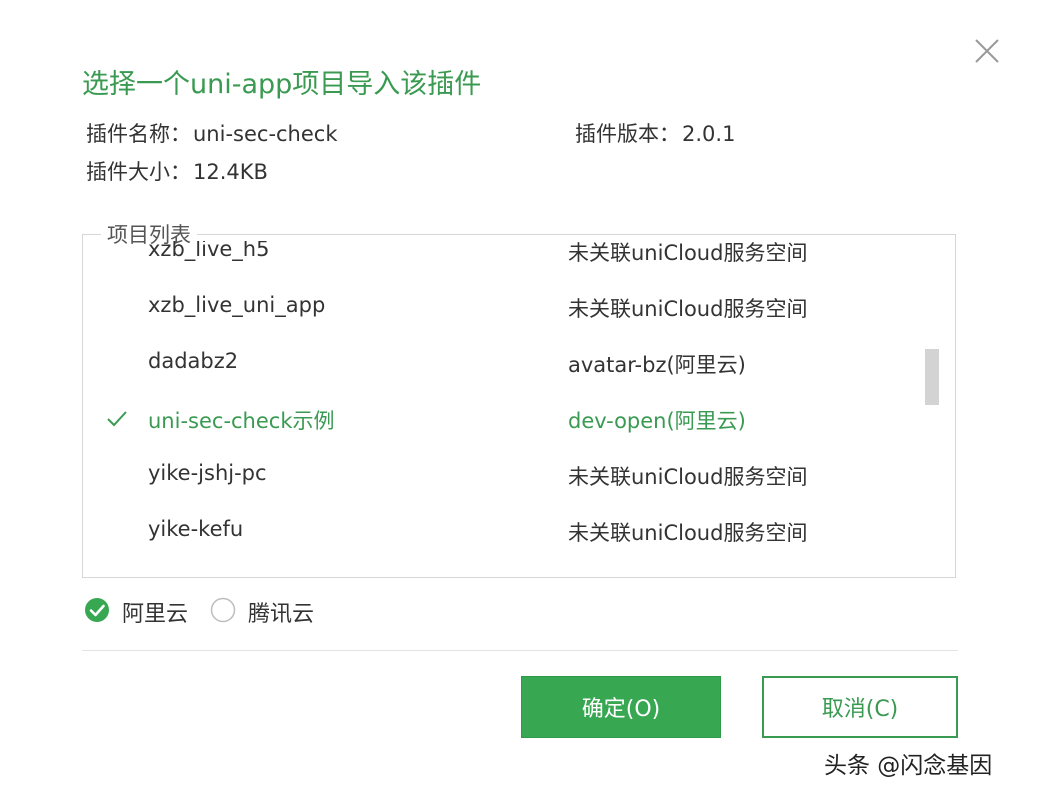 Image resolution: width=1040 pixels, height=800 pixels. I want to click on project-cloud-space: dev-open(阿里云), so click(657, 421).